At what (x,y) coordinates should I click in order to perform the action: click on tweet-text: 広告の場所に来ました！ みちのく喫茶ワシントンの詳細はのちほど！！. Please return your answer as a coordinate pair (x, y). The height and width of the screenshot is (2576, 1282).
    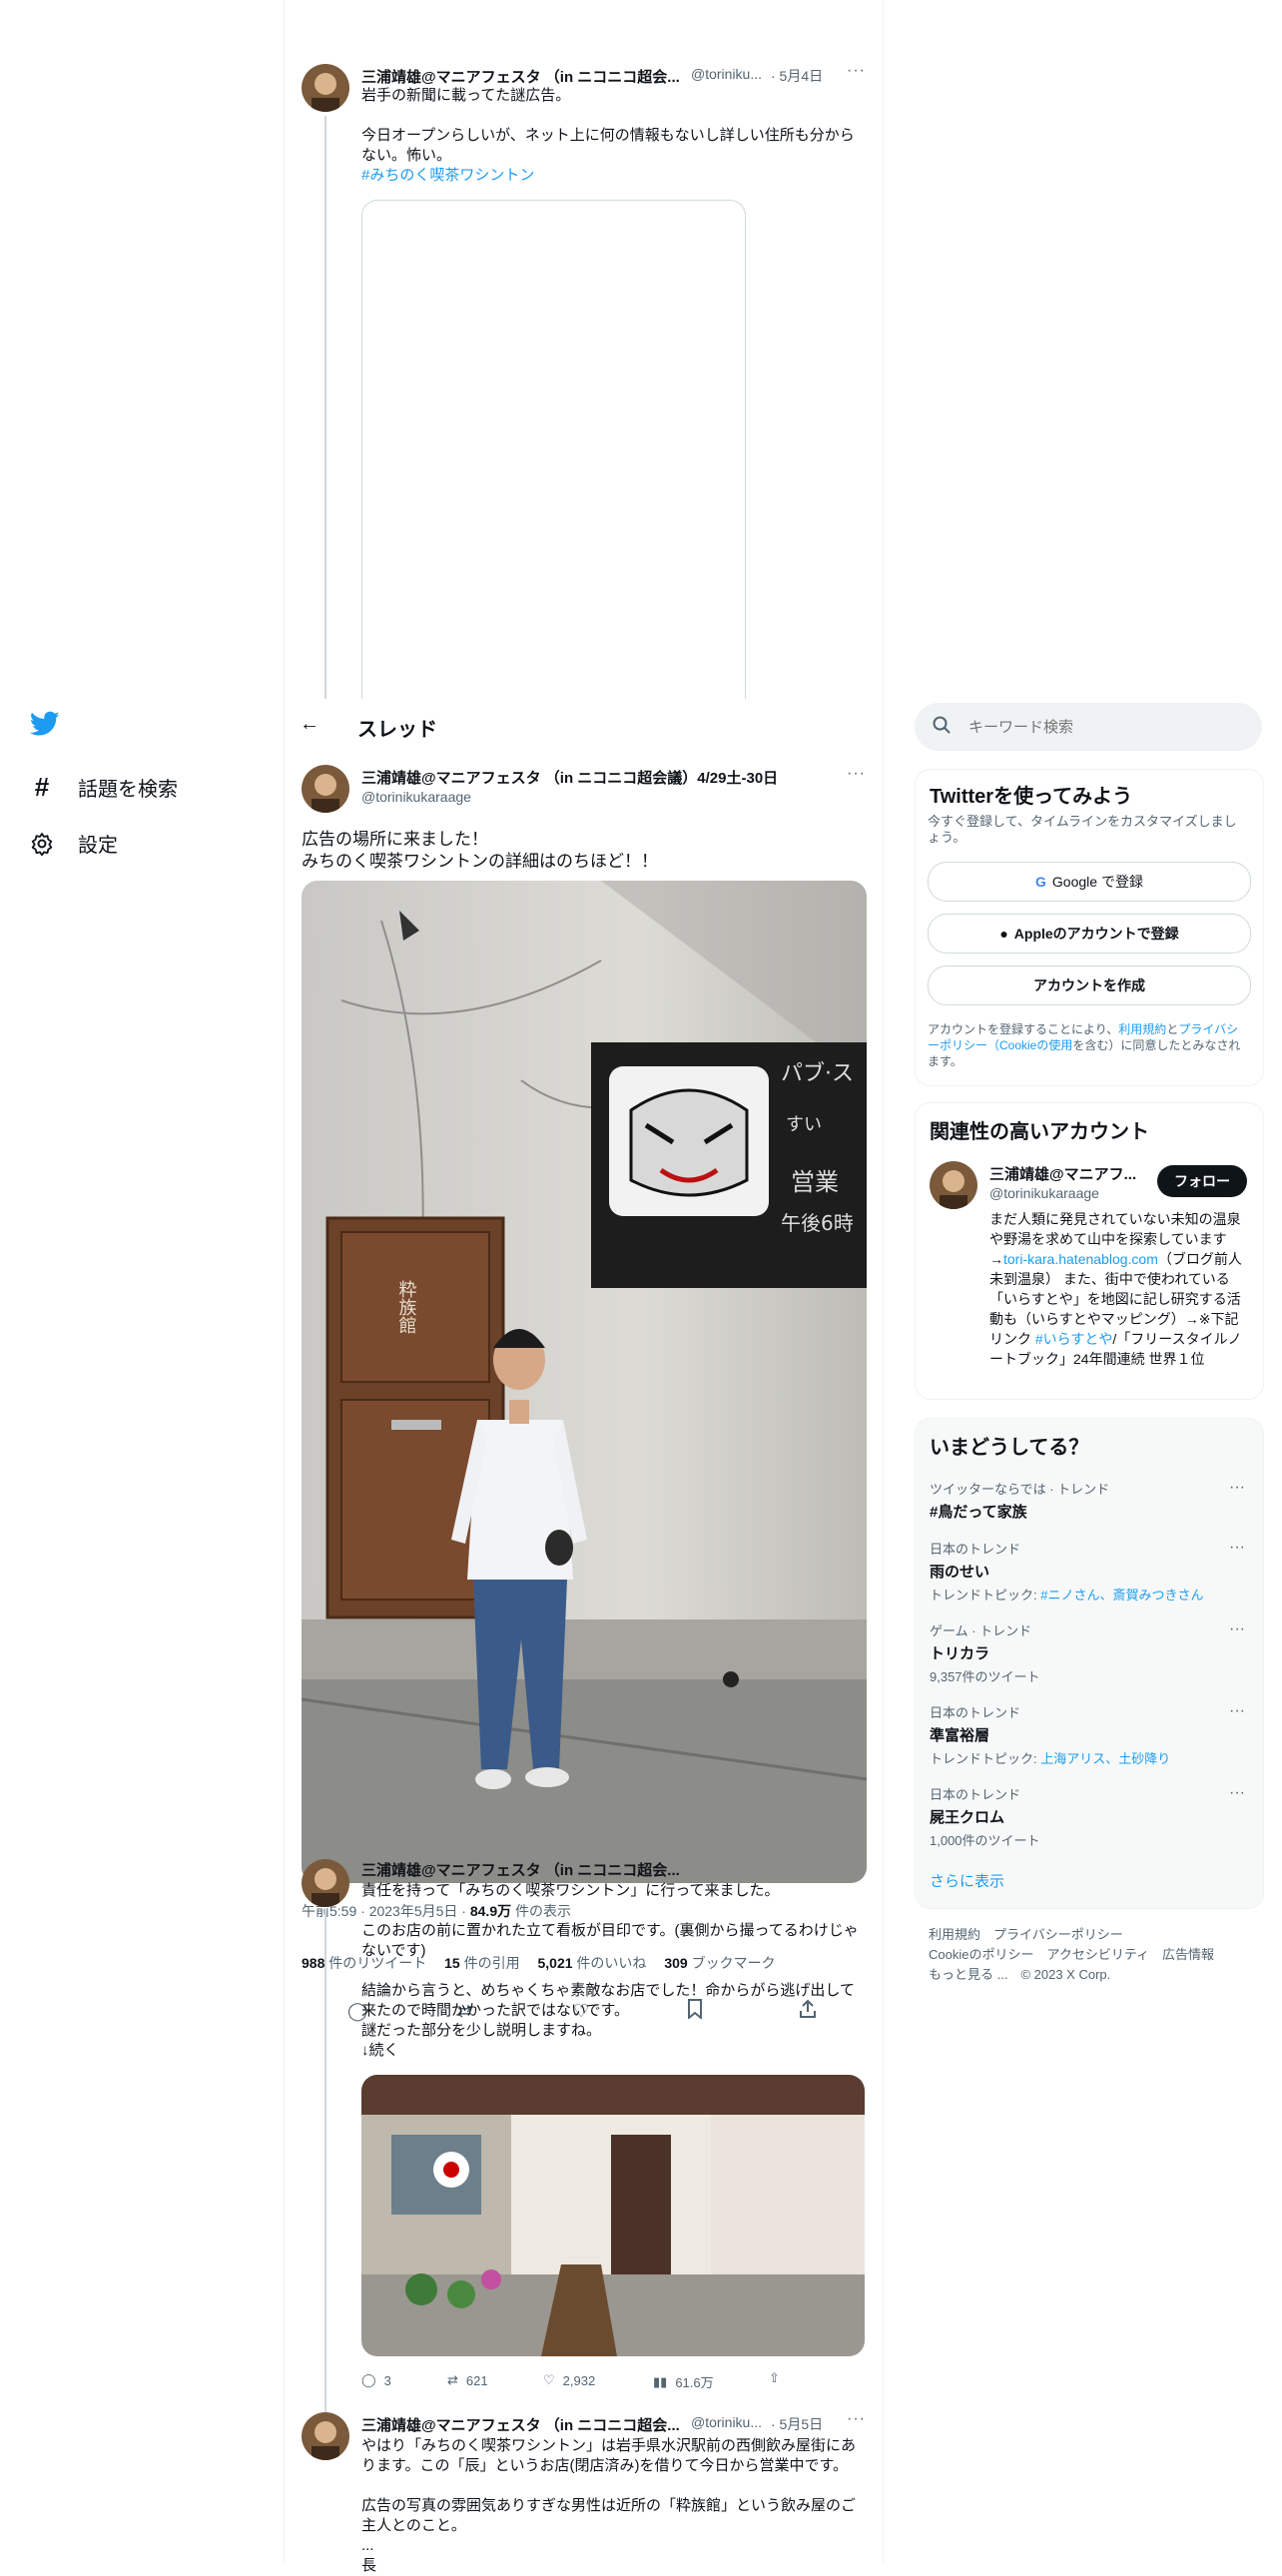
    Looking at the image, I should click on (480, 850).